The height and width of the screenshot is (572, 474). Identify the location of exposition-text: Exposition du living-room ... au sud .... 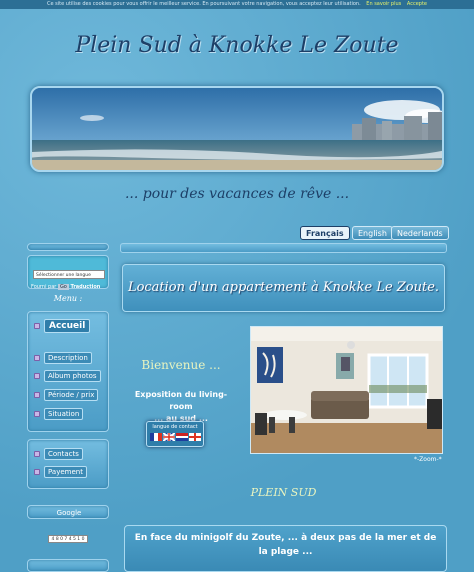
(181, 407).